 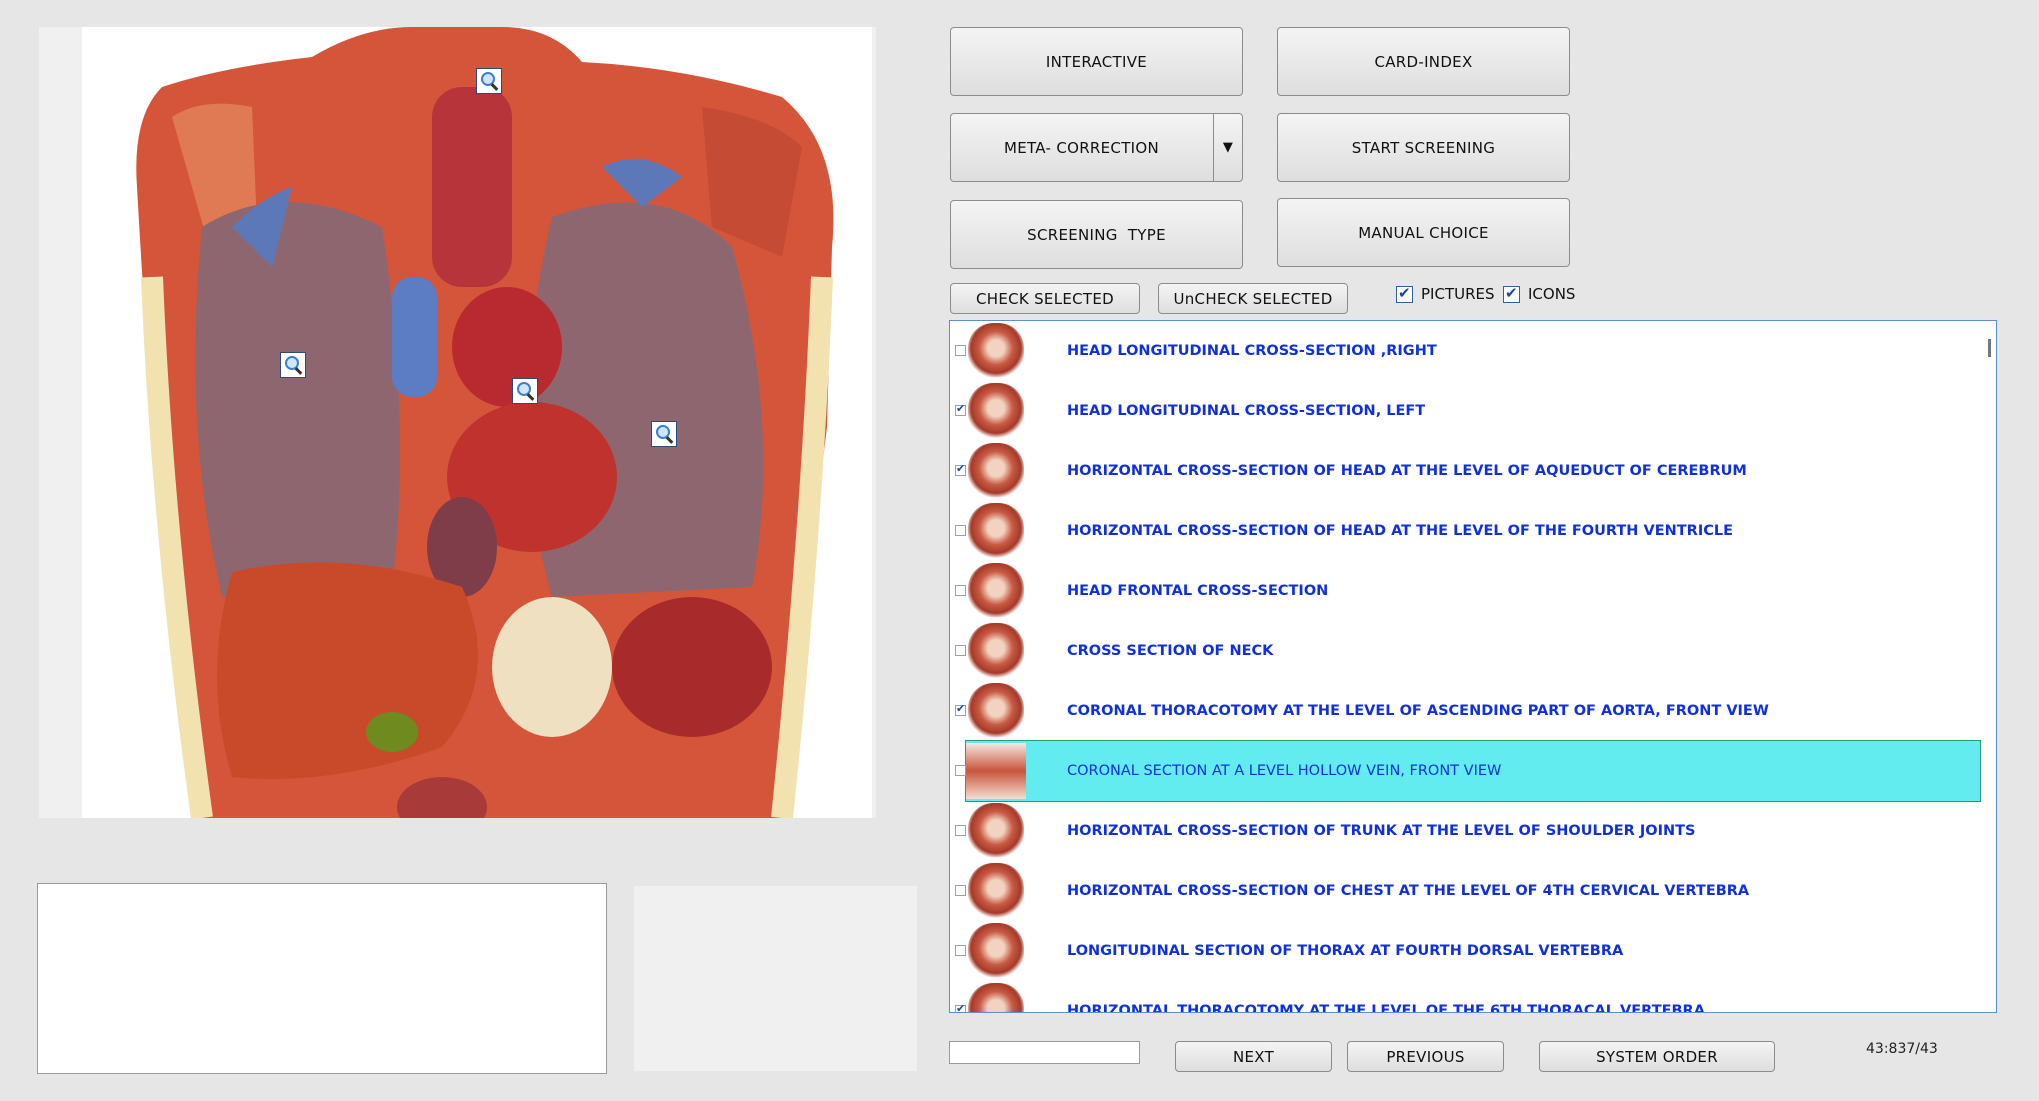 What do you see at coordinates (1227, 147) in the screenshot?
I see `dropdown-arrow-icon: ▼` at bounding box center [1227, 147].